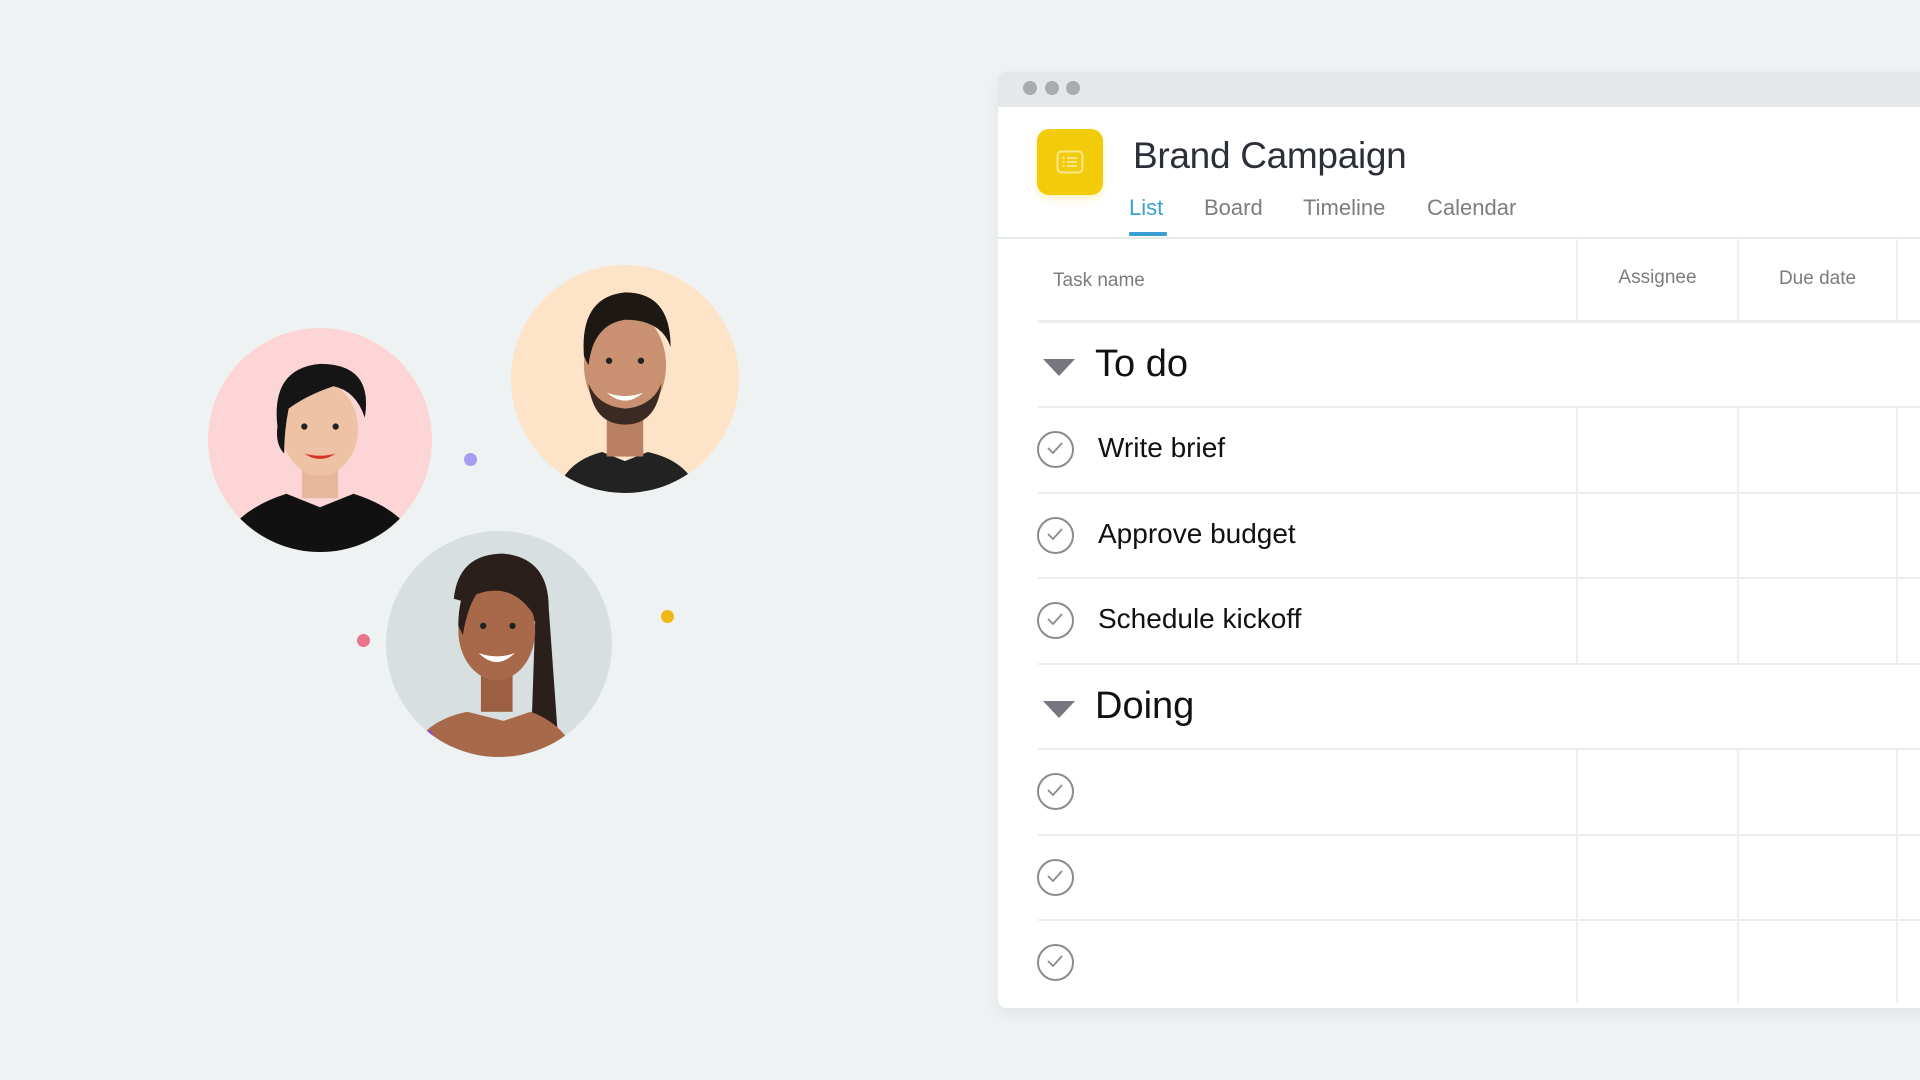 The height and width of the screenshot is (1080, 1920). I want to click on project-icon, so click(1070, 162).